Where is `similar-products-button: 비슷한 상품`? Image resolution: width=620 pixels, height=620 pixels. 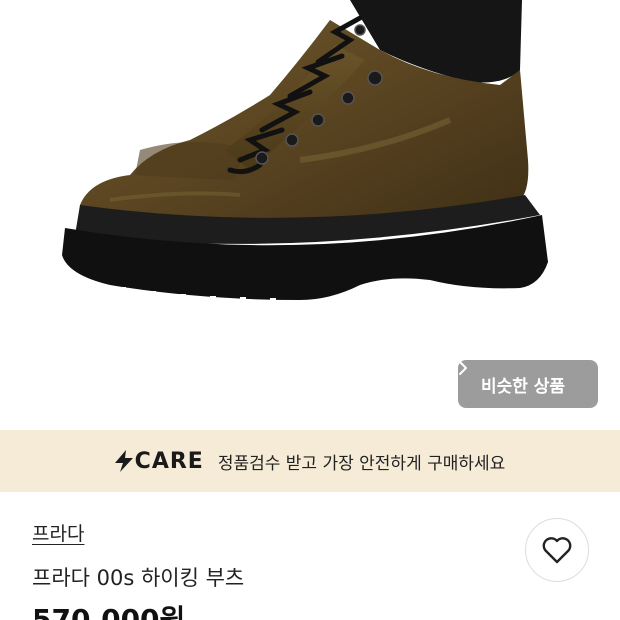 similar-products-button: 비슷한 상품 is located at coordinates (528, 384).